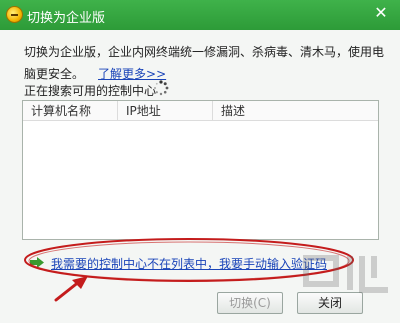  What do you see at coordinates (161, 88) in the screenshot?
I see `loading-spinner-icon` at bounding box center [161, 88].